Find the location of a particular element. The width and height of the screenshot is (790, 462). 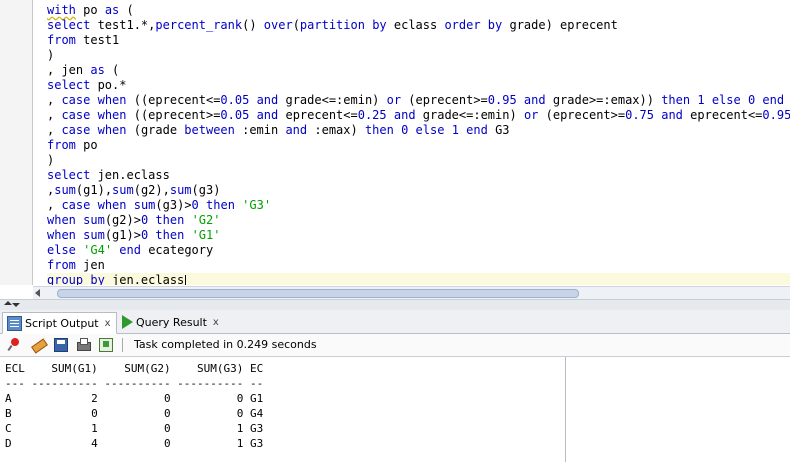

editor-horizontal-scrollbar is located at coordinates (411, 292).